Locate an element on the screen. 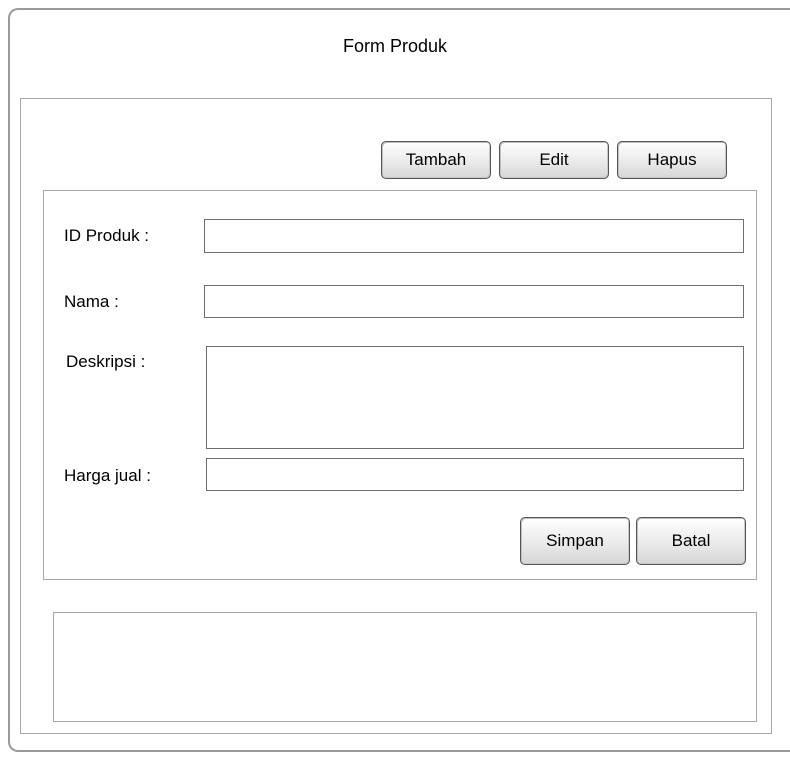  deskripsi-textarea is located at coordinates (475, 397).